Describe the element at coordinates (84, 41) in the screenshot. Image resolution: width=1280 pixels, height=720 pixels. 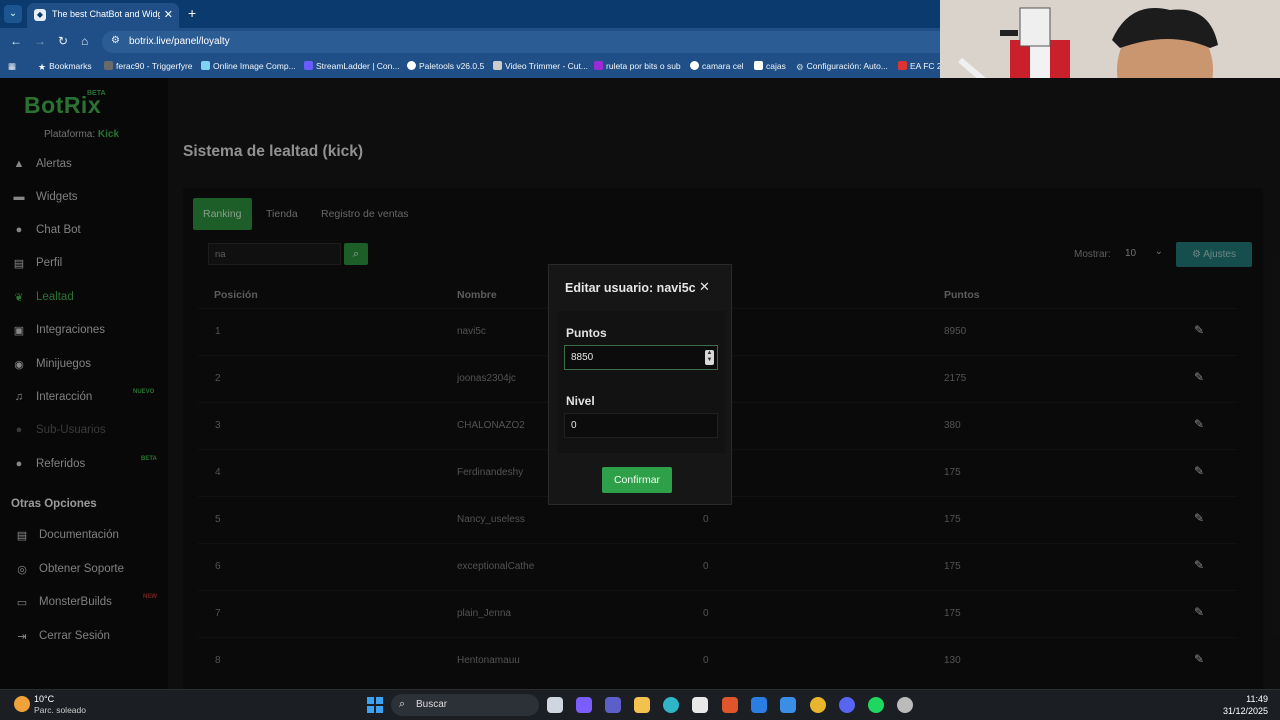
I see `home-icon: ⌂` at that location.